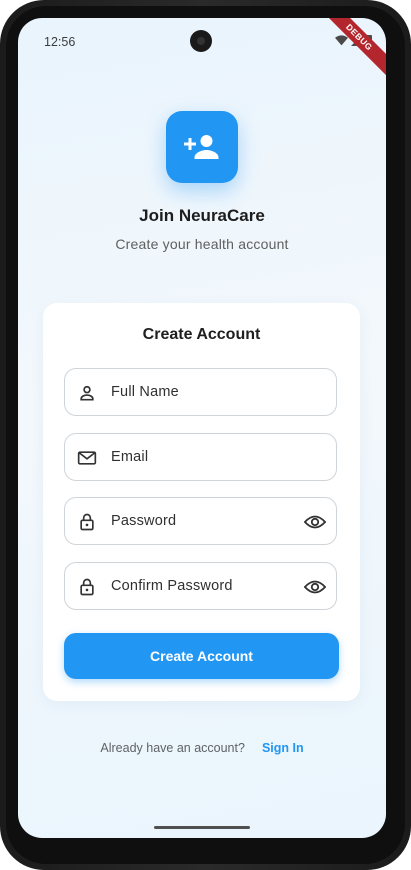 Image resolution: width=411 pixels, height=870 pixels. I want to click on card-title: Create Account, so click(201, 334).